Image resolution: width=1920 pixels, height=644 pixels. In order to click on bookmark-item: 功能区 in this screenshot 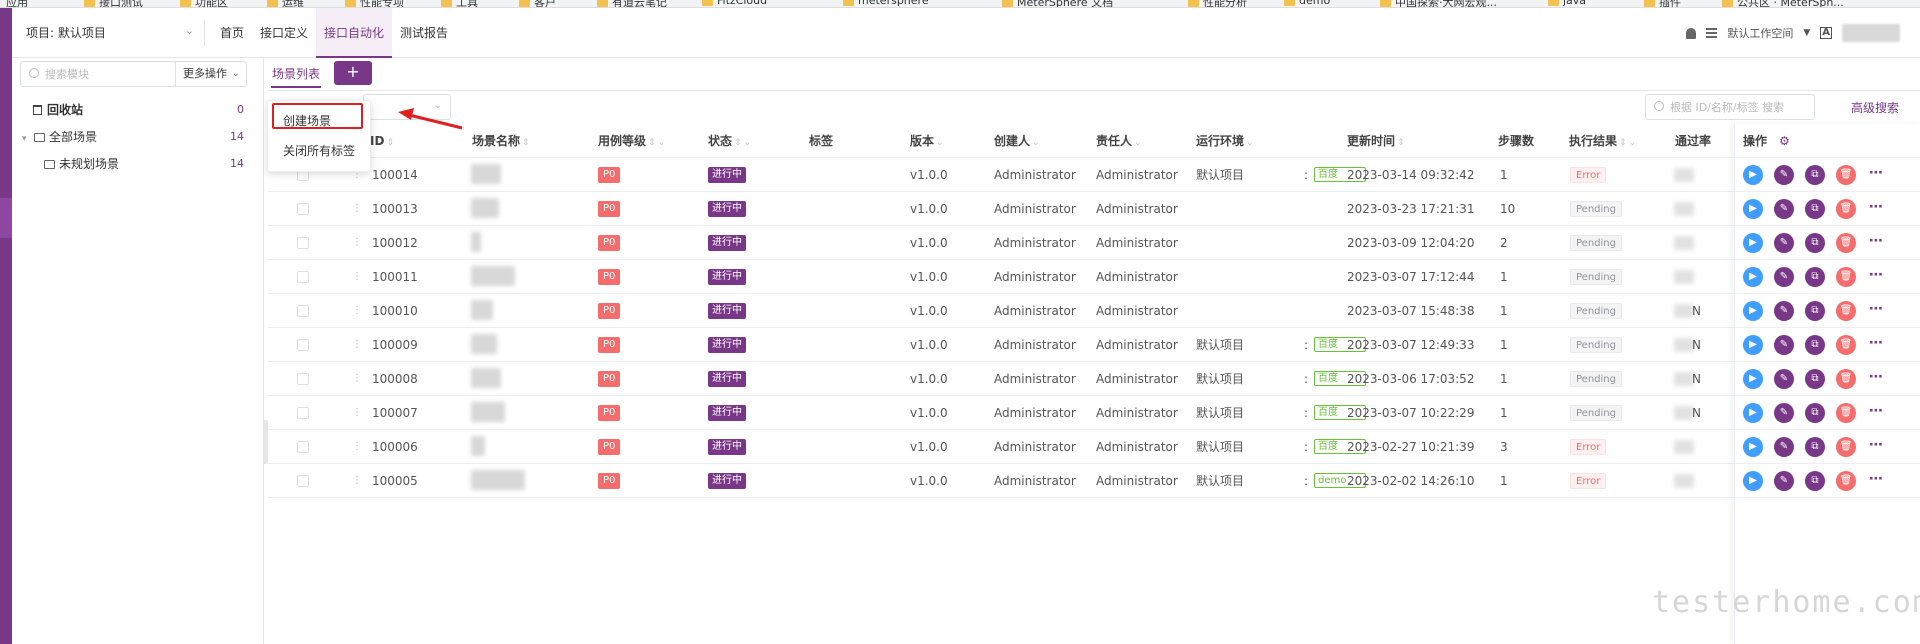, I will do `click(204, 3)`.